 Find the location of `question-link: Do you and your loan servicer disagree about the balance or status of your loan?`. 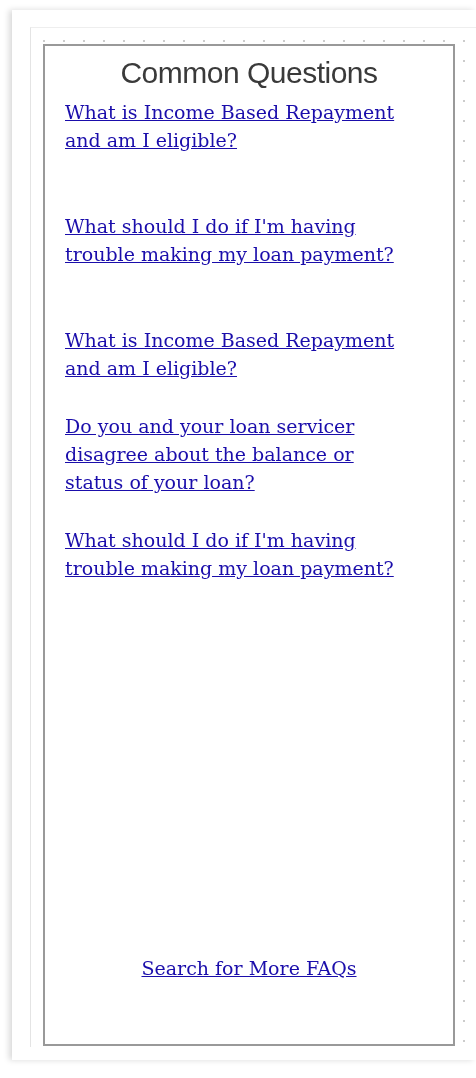

question-link: Do you and your loan servicer disagree about the balance or status of your loan? is located at coordinates (230, 454).